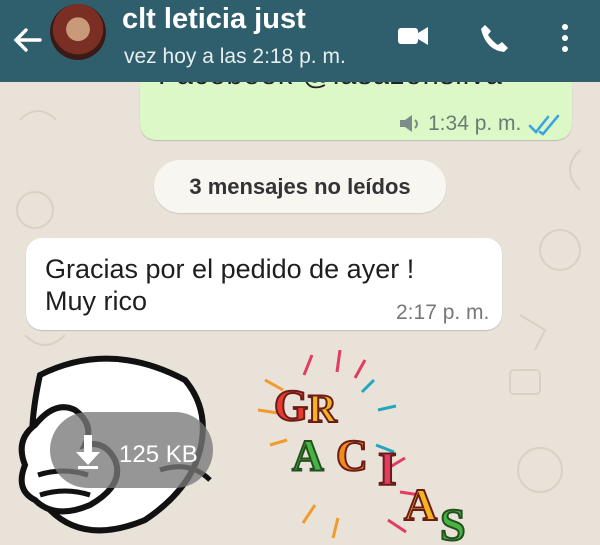 The height and width of the screenshot is (545, 600). What do you see at coordinates (300, 186) in the screenshot?
I see `unread-messages-banner: 3 mensajes no leídos` at bounding box center [300, 186].